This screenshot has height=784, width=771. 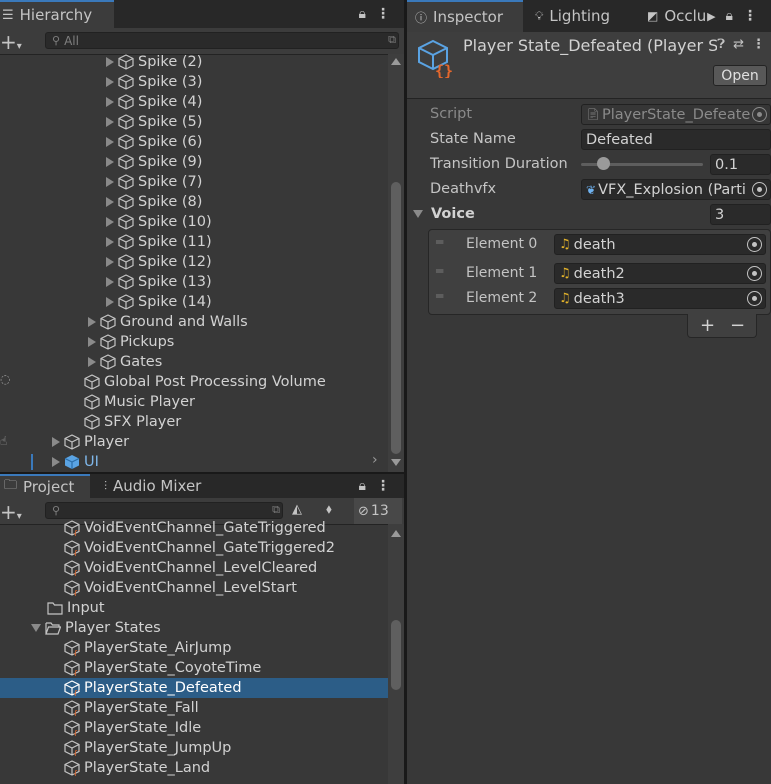 What do you see at coordinates (676, 114) in the screenshot?
I see `script-field: 📄︎ PlayerState_Defeate` at bounding box center [676, 114].